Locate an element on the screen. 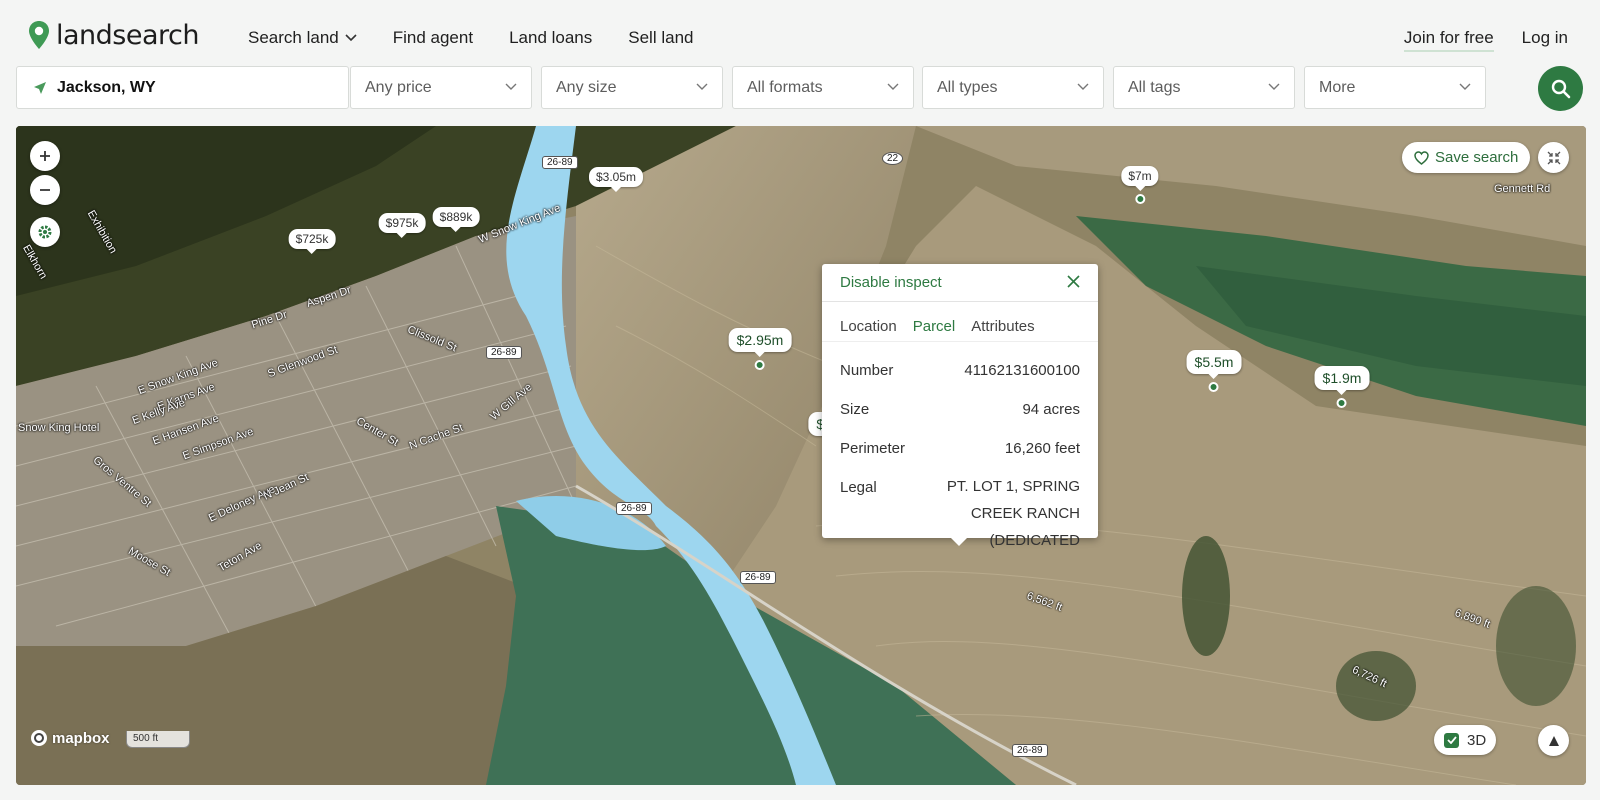  collapse-icon is located at coordinates (1553, 157).